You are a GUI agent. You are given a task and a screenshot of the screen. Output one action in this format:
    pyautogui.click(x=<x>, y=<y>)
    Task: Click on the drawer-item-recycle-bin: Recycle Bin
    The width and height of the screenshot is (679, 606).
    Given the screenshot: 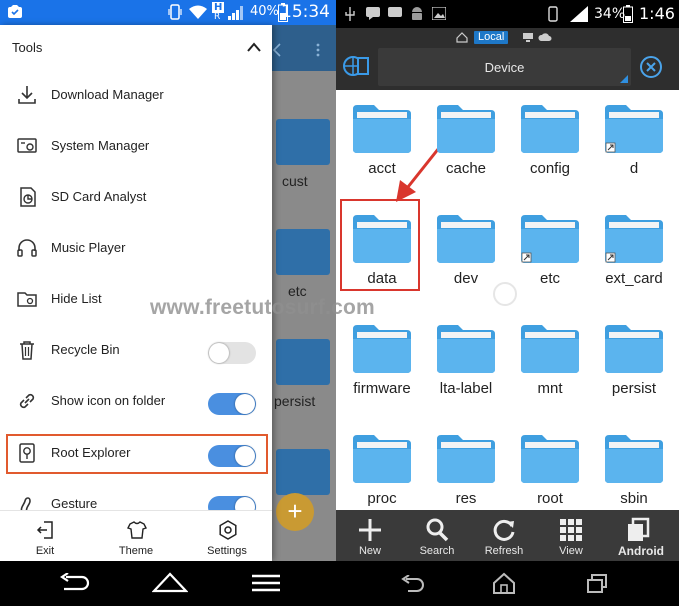 What is the action you would take?
    pyautogui.click(x=136, y=351)
    